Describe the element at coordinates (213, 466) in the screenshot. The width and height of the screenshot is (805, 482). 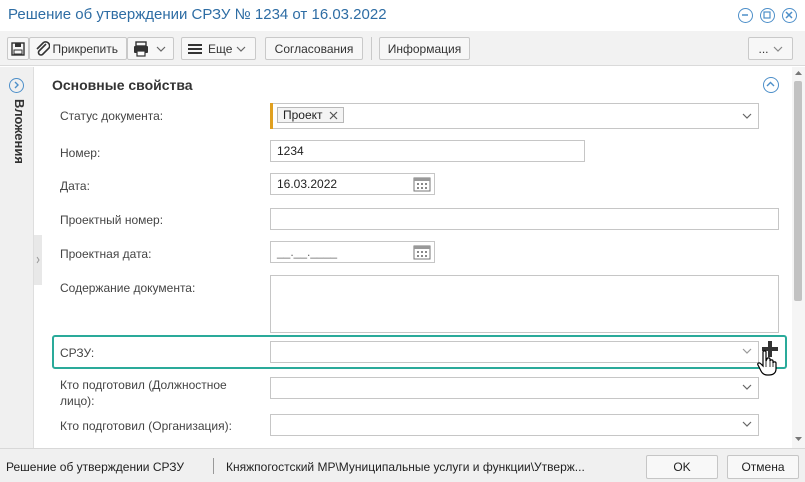
I see `footer-divider` at that location.